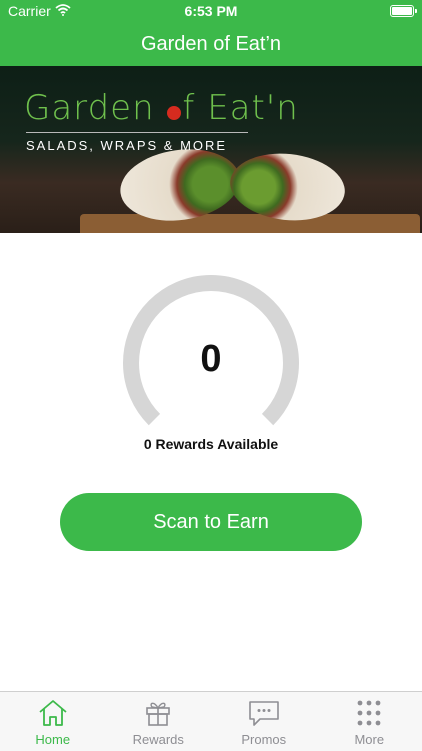  What do you see at coordinates (263, 739) in the screenshot?
I see `tab-promos-label: Promos` at bounding box center [263, 739].